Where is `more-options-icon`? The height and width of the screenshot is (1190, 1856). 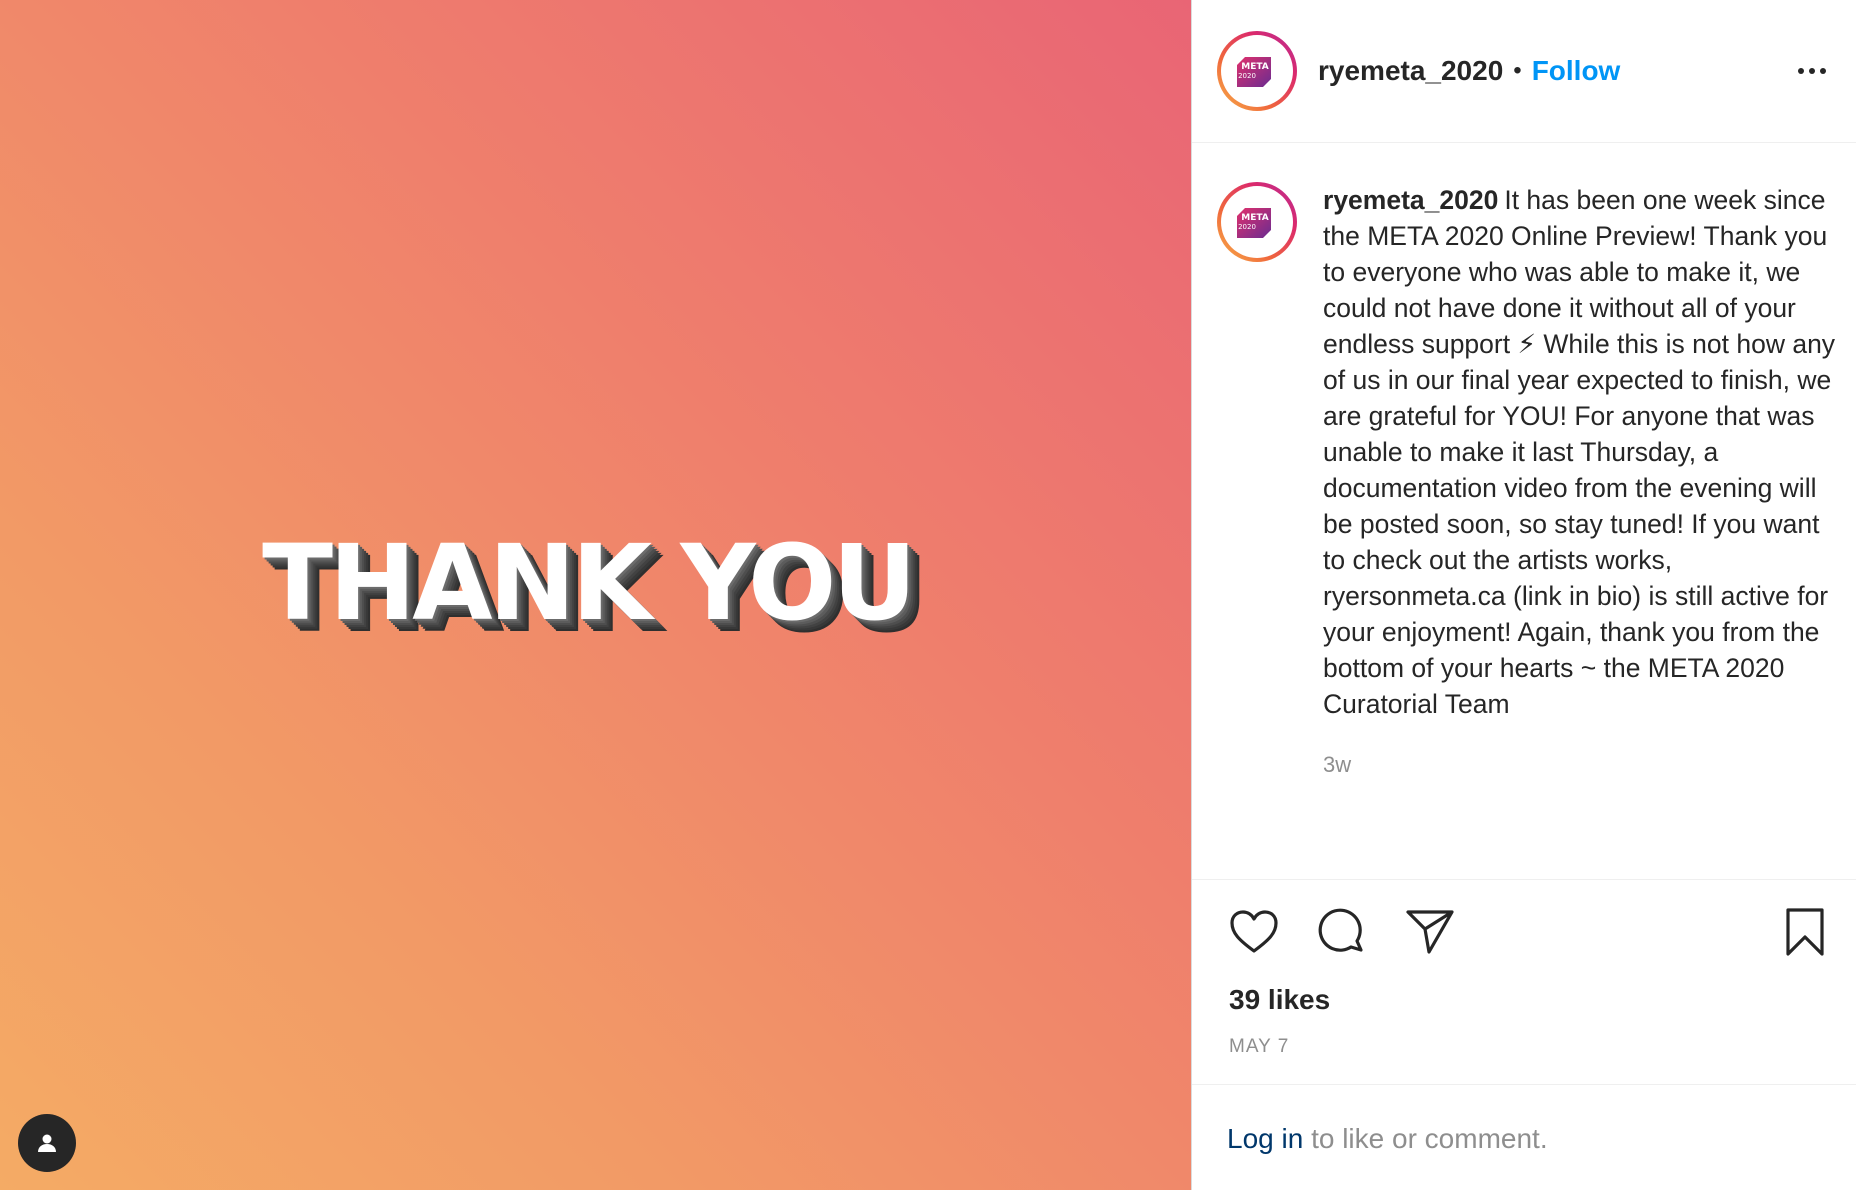 more-options-icon is located at coordinates (1812, 71).